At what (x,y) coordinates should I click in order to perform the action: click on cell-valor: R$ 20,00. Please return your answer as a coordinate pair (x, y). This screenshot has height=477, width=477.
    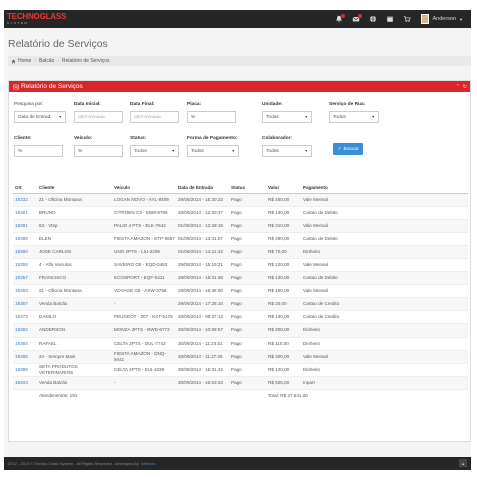
    Looking at the image, I should click on (283, 304).